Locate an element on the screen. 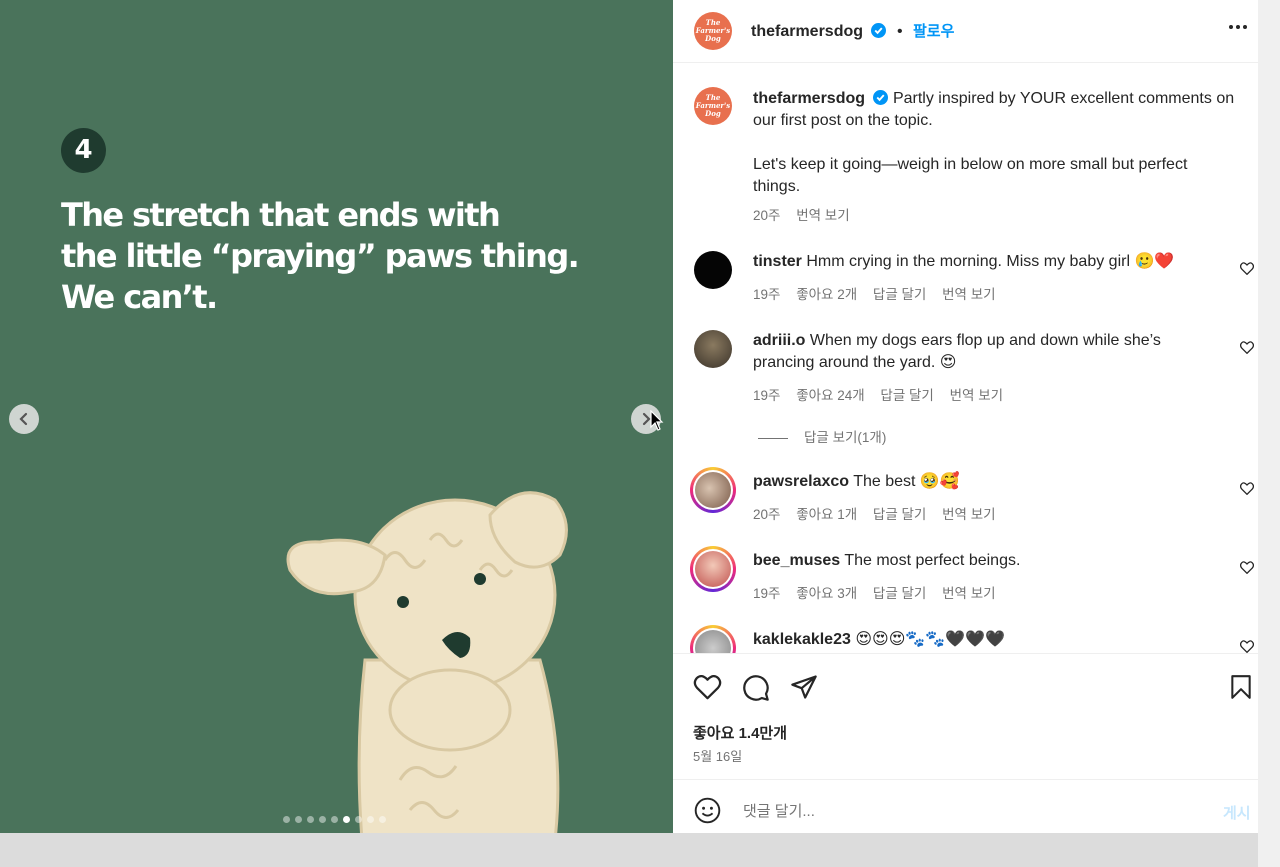 The height and width of the screenshot is (867, 1280). chevron-left-icon is located at coordinates (23, 419).